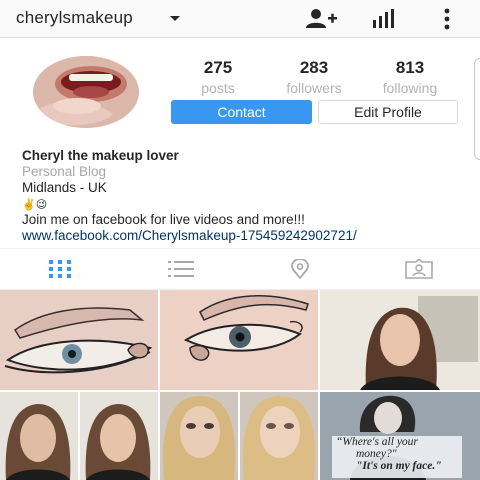  I want to click on posts-label: posts, so click(218, 88).